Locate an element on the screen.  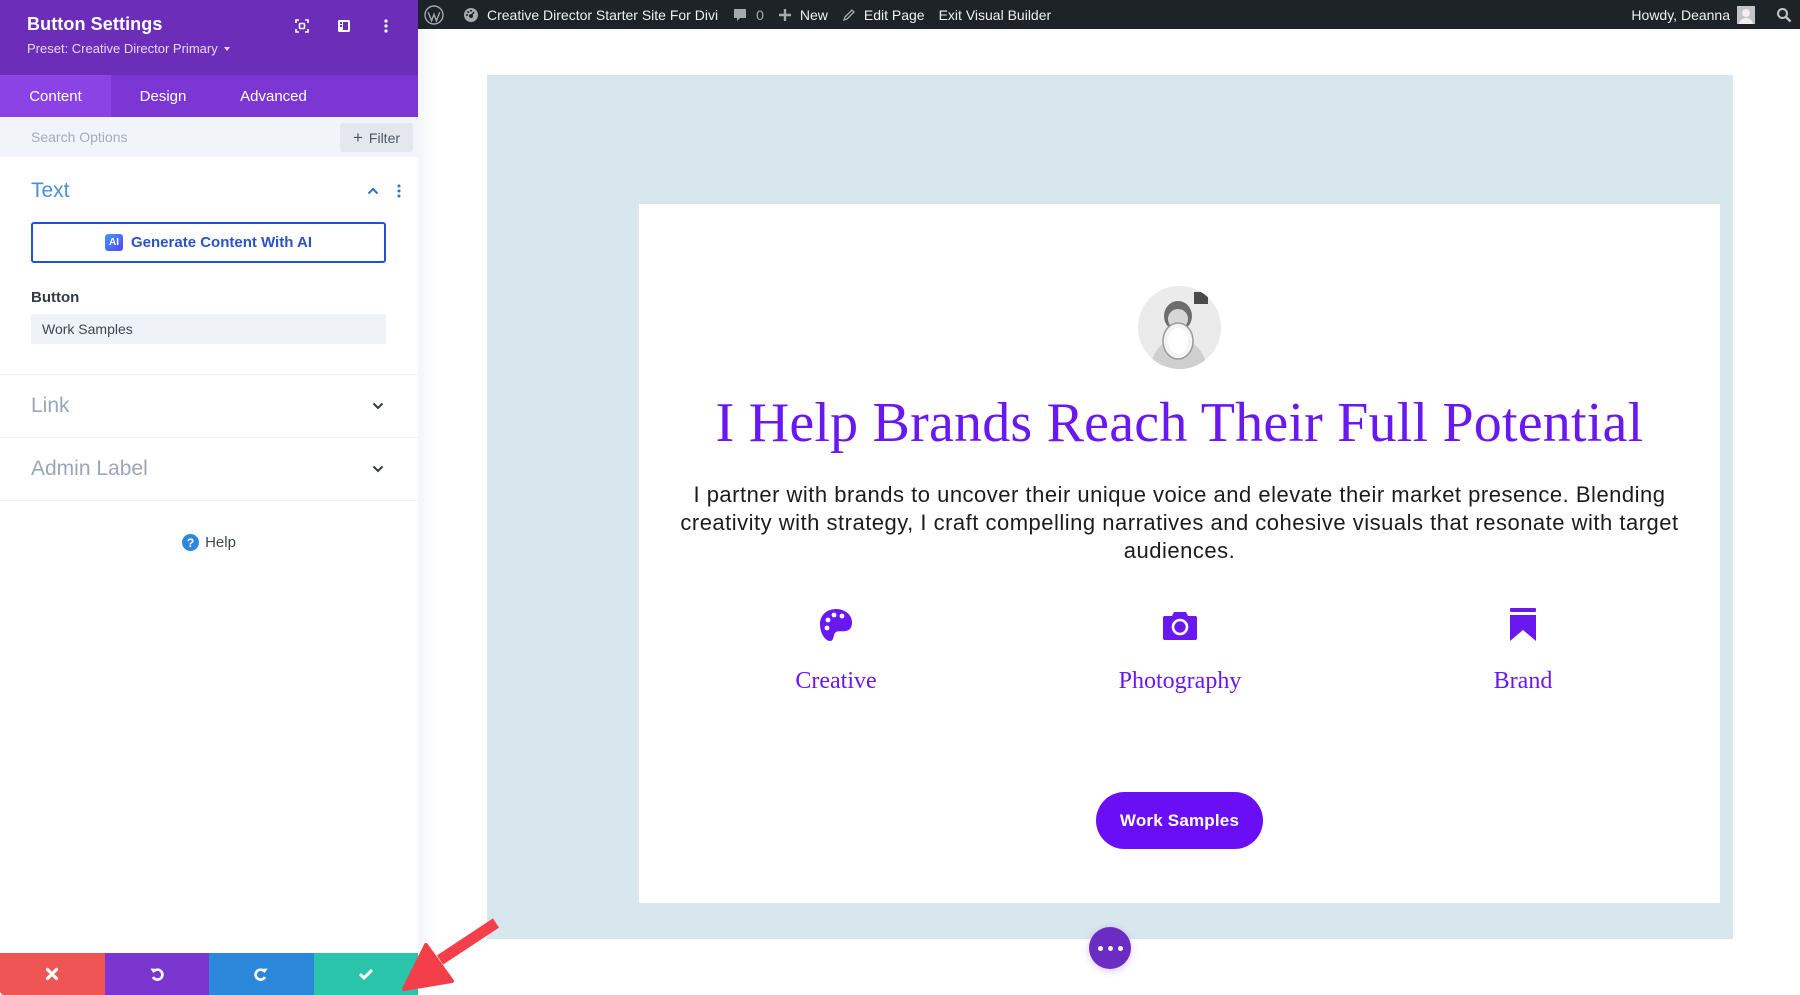
panel-more-options-button is located at coordinates (386, 26).